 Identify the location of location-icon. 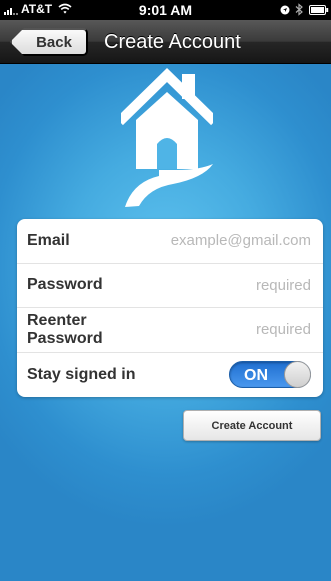
(285, 10).